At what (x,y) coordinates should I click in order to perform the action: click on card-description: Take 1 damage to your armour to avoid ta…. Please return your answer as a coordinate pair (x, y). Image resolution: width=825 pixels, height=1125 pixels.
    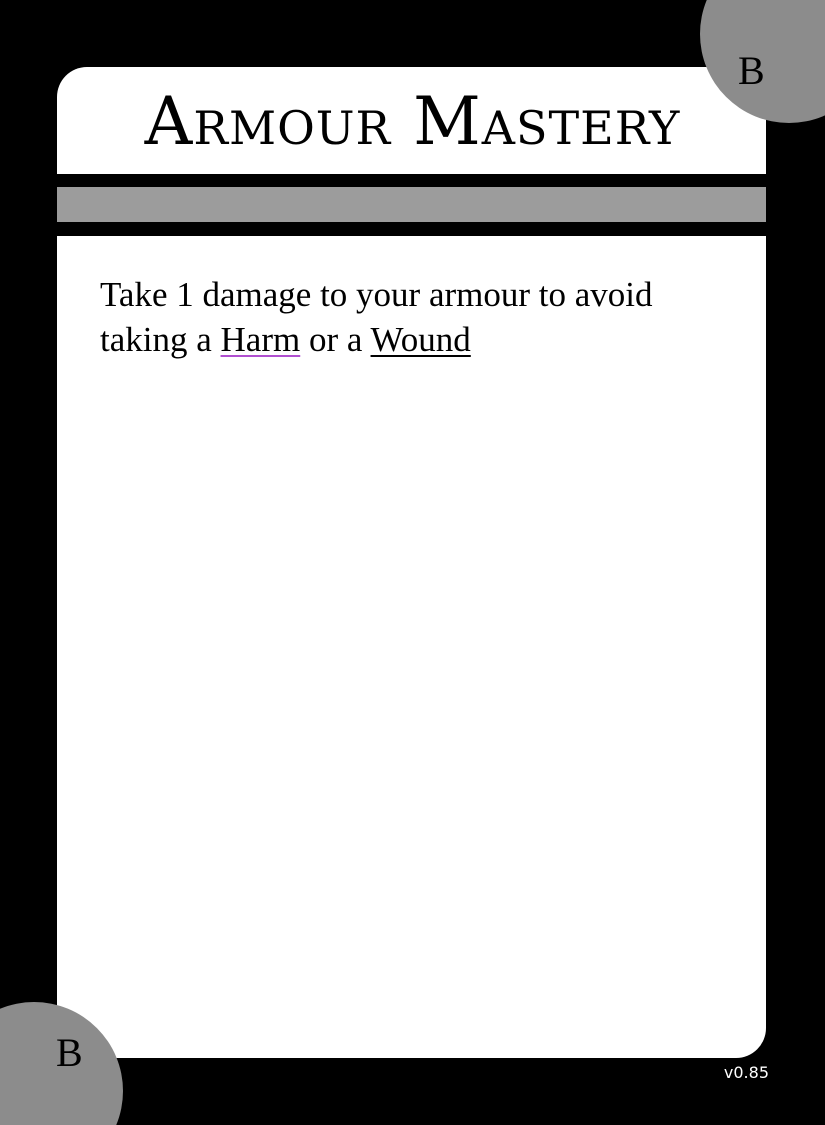
    Looking at the image, I should click on (420, 317).